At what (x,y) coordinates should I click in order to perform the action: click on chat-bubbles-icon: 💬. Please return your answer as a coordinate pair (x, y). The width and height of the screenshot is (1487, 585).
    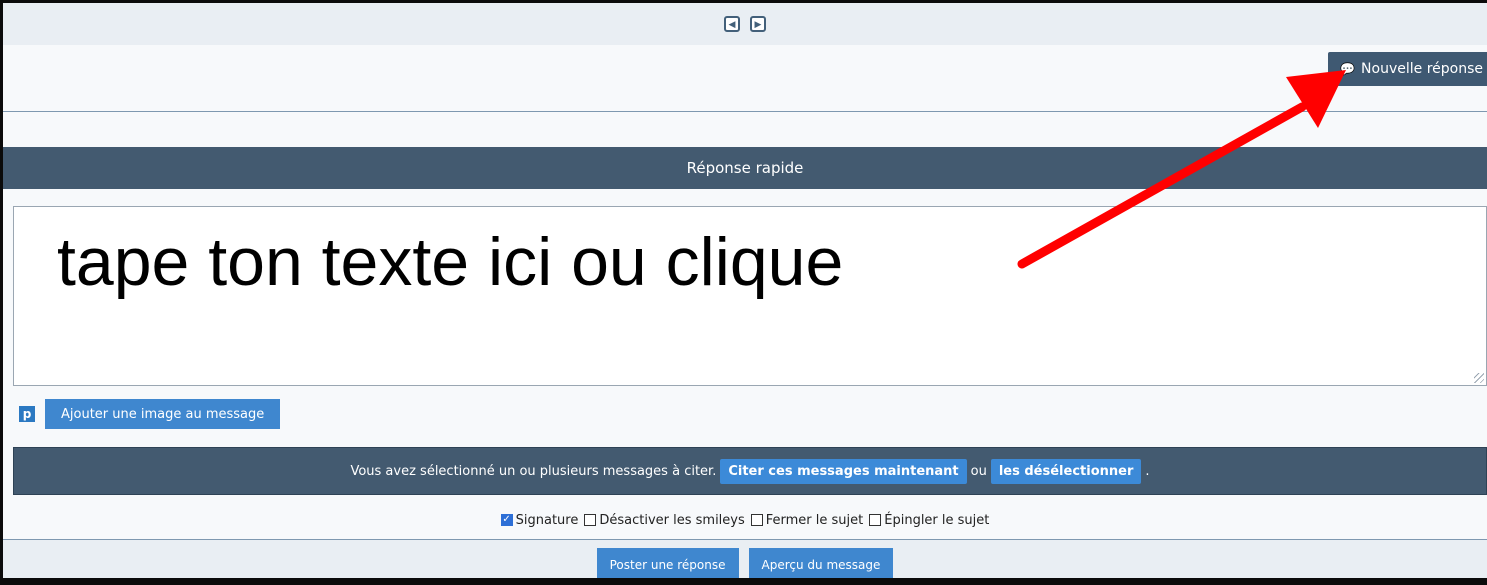
    Looking at the image, I should click on (1348, 69).